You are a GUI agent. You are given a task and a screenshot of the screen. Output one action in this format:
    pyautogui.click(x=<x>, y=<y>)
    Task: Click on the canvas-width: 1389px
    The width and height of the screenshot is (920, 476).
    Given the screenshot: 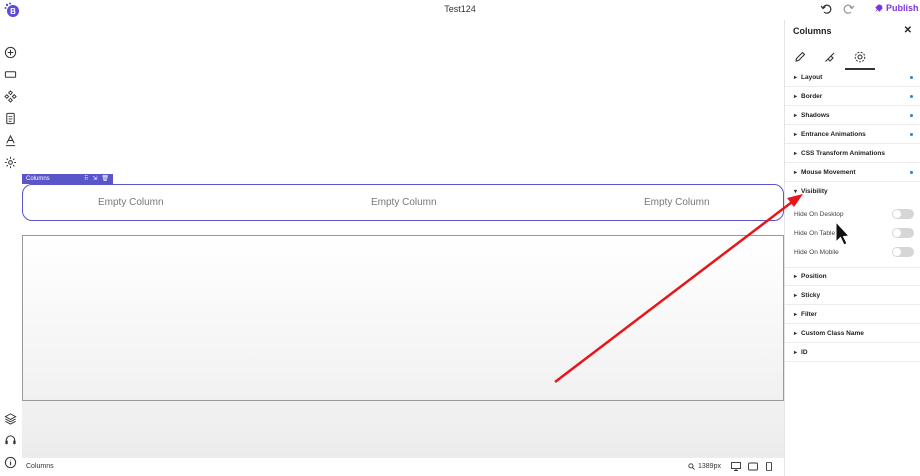 What is the action you would take?
    pyautogui.click(x=704, y=466)
    